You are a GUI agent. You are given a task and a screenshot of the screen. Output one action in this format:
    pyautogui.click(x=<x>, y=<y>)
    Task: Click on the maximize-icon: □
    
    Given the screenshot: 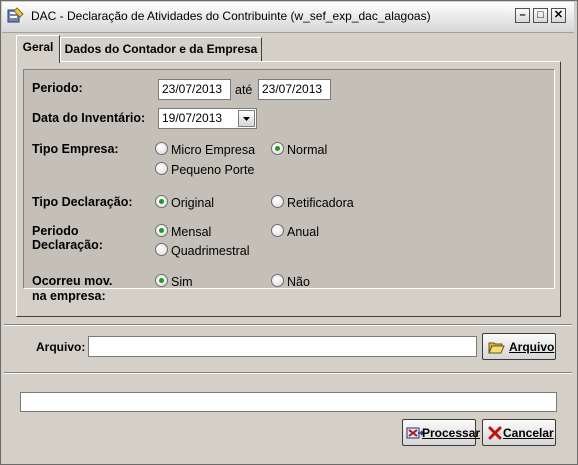 What is the action you would take?
    pyautogui.click(x=540, y=15)
    